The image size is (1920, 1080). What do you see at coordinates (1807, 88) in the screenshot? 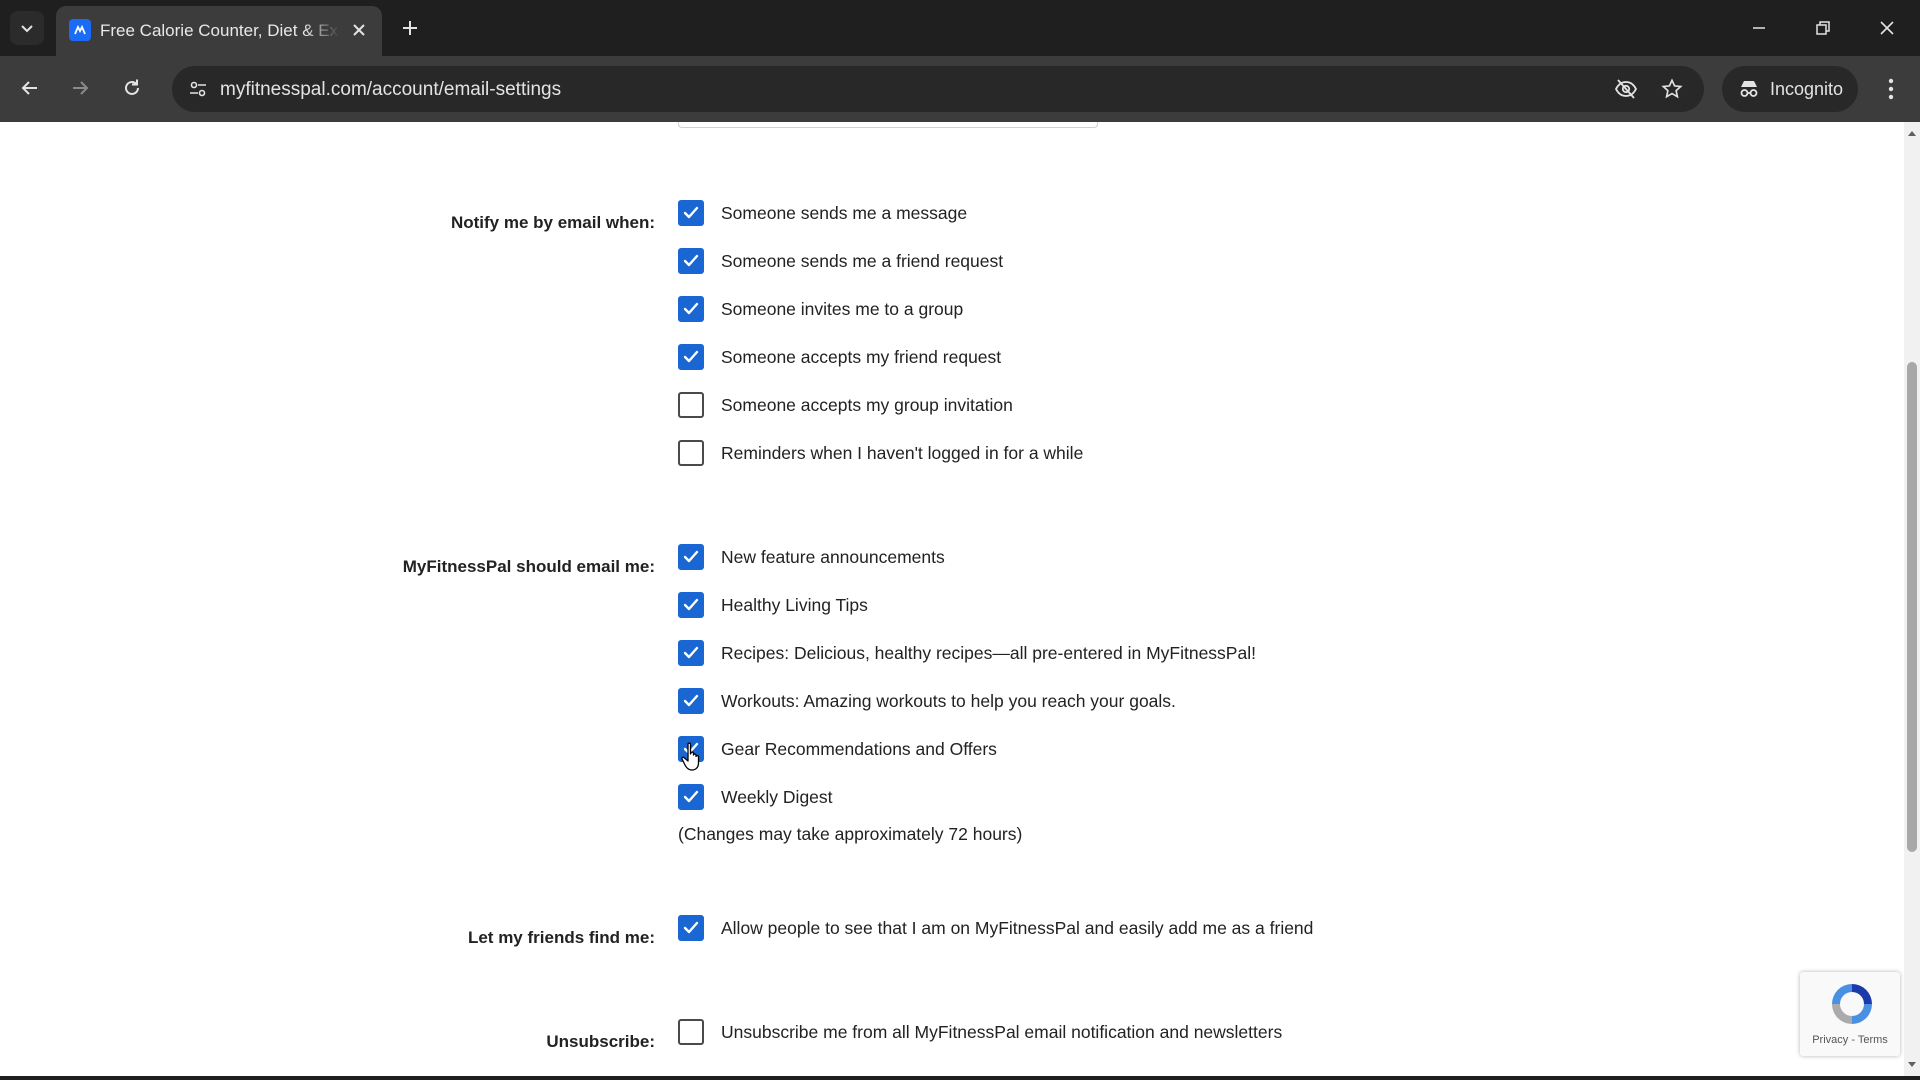
I see `incognito-label: Incognito` at bounding box center [1807, 88].